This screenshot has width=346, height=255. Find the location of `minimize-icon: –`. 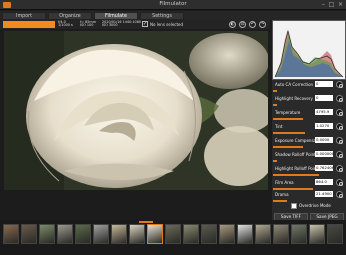

minimize-icon: – is located at coordinates (323, 4).